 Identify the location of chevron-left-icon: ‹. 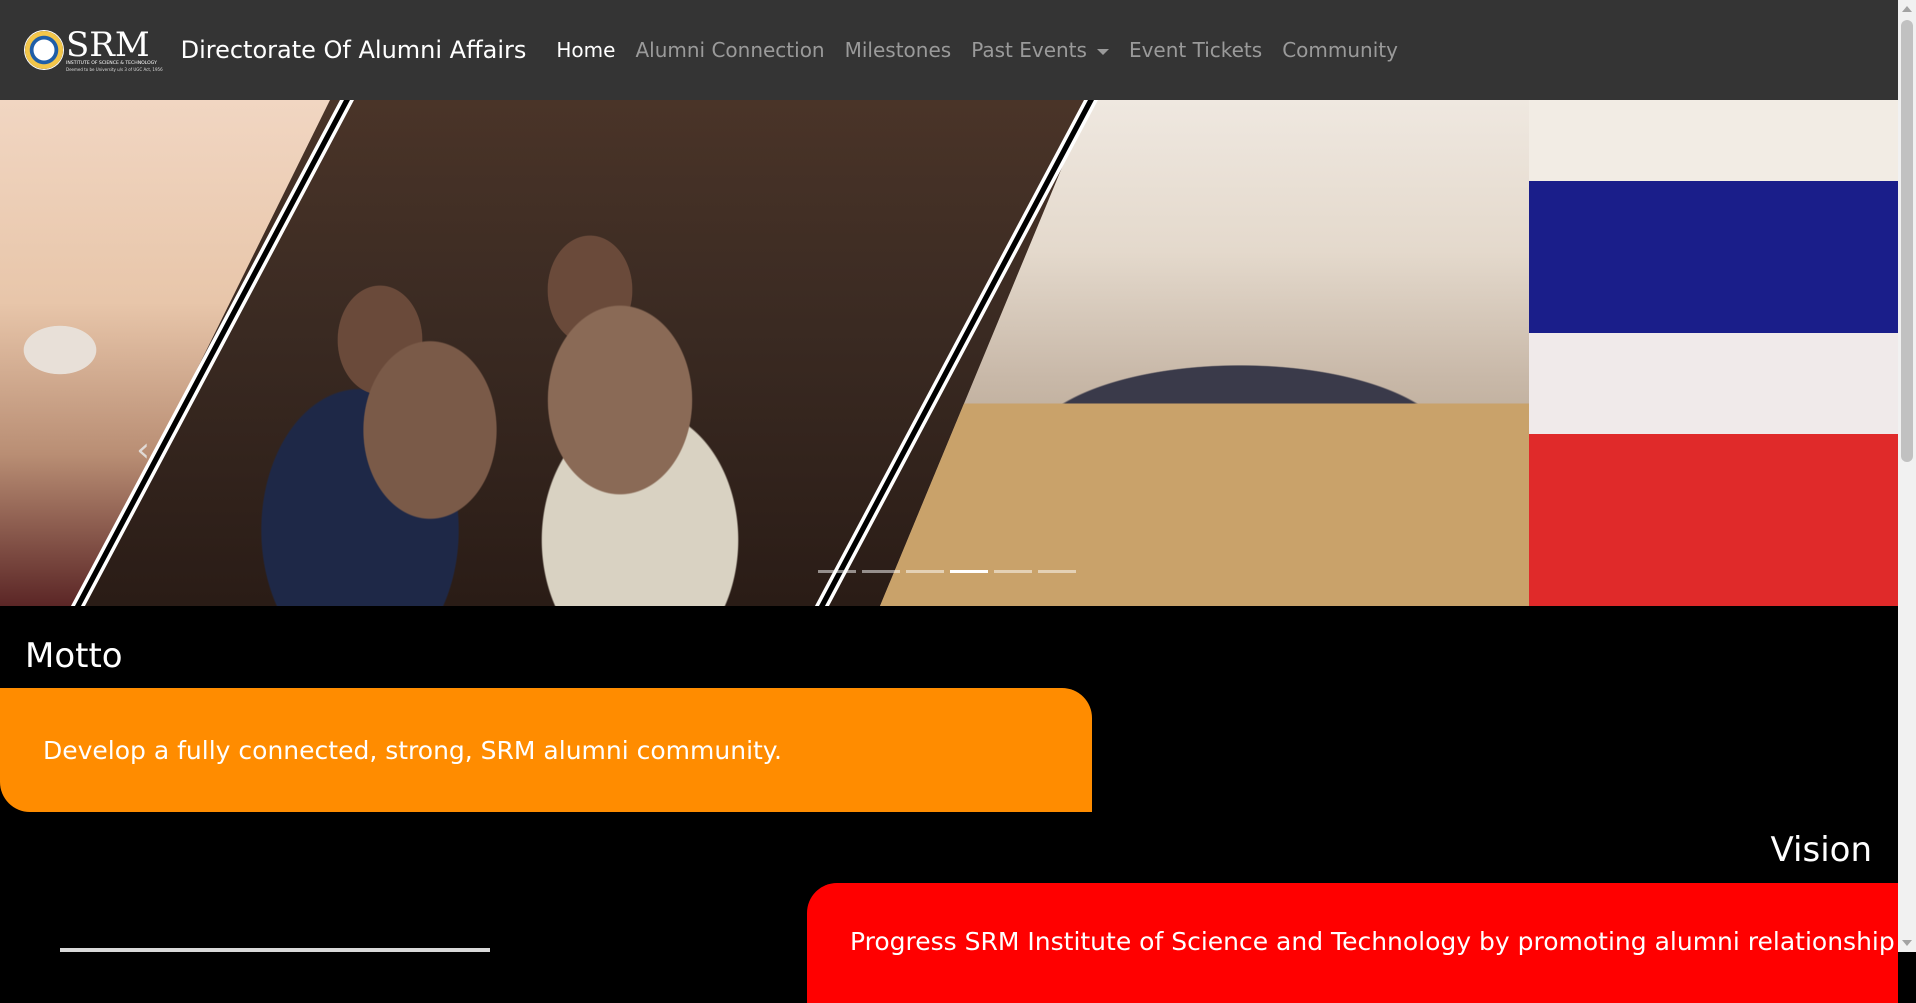
(143, 450).